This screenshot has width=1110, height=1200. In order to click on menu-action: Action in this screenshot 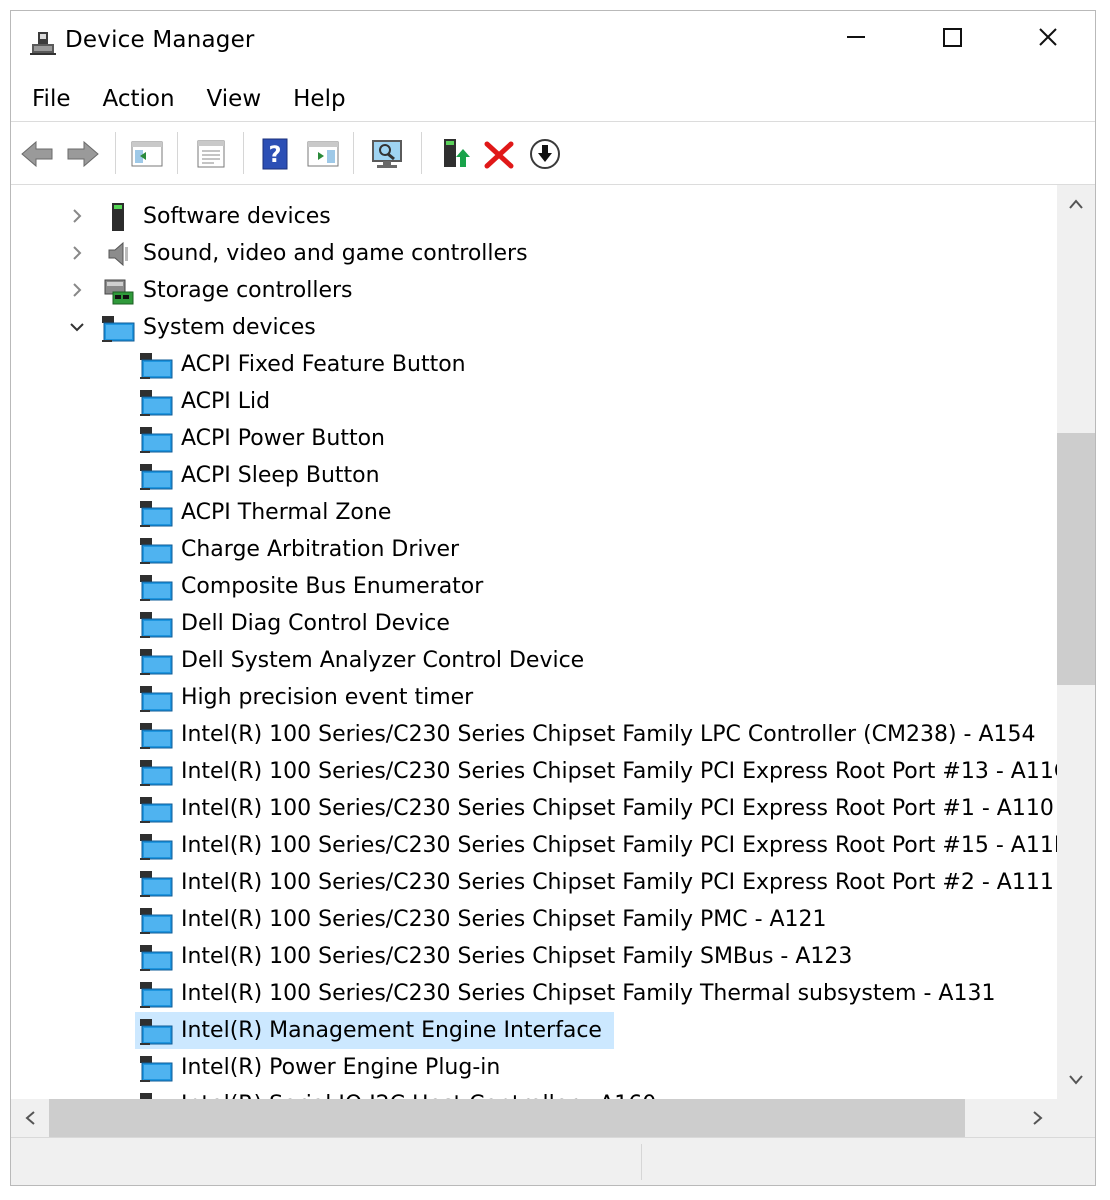, I will do `click(139, 99)`.